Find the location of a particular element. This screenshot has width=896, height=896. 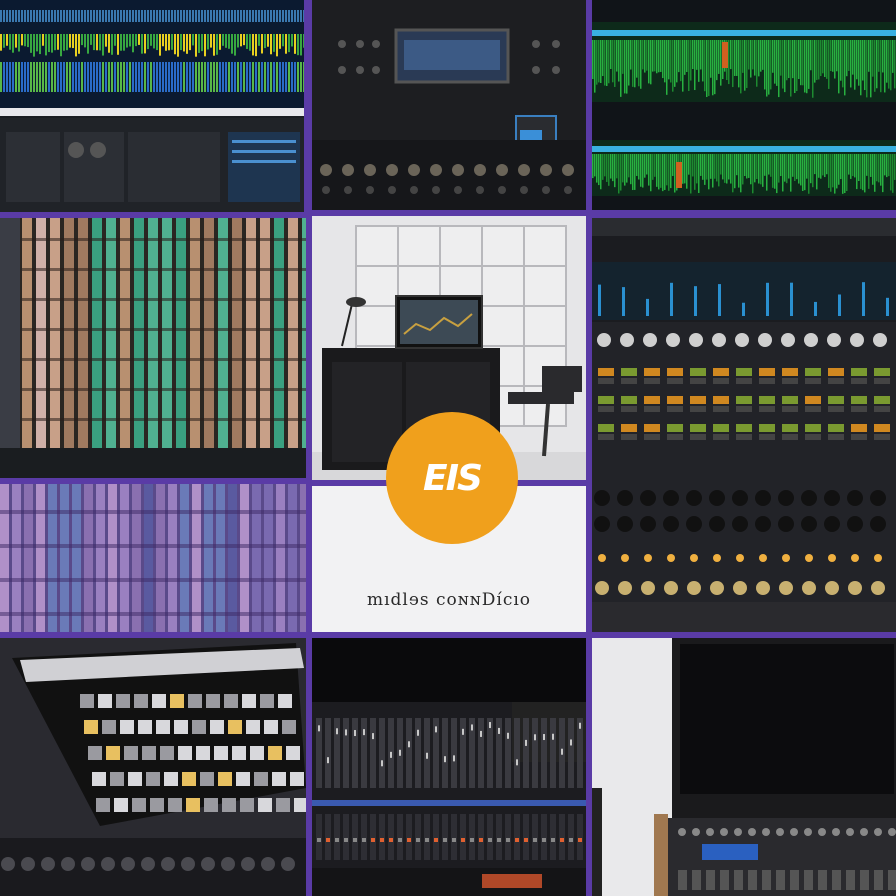

tile-vertical-bars-purple is located at coordinates (153, 558).